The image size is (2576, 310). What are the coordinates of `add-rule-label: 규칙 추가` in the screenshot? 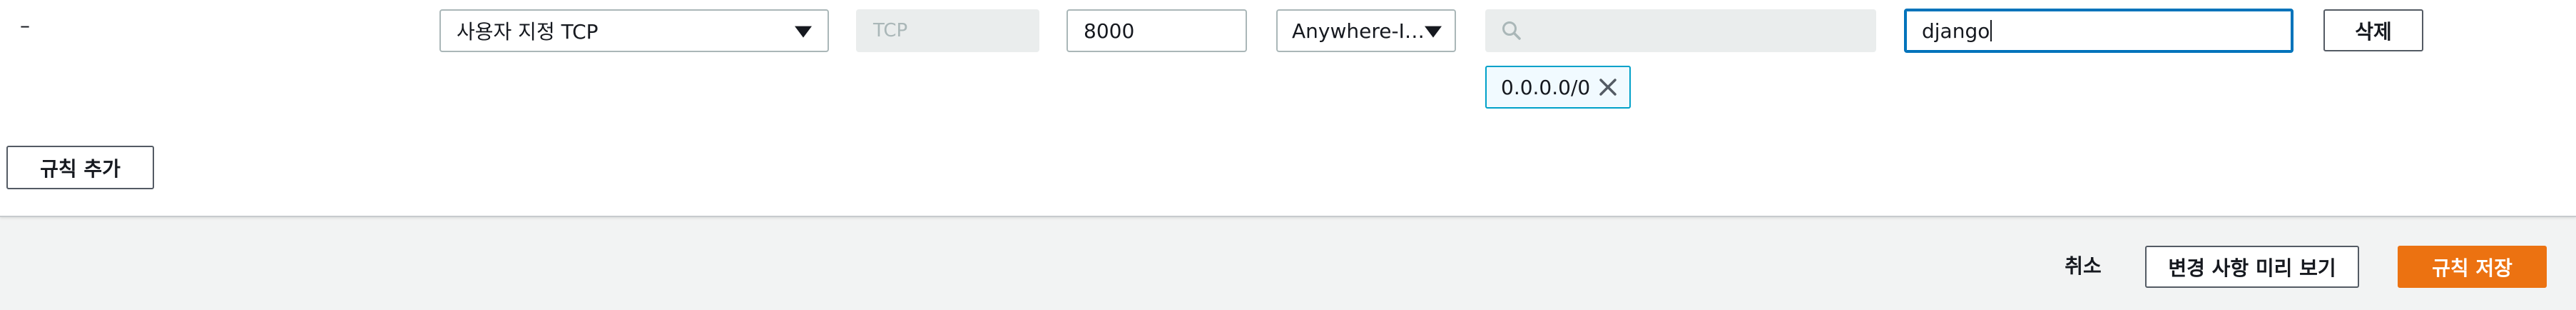 It's located at (80, 168).